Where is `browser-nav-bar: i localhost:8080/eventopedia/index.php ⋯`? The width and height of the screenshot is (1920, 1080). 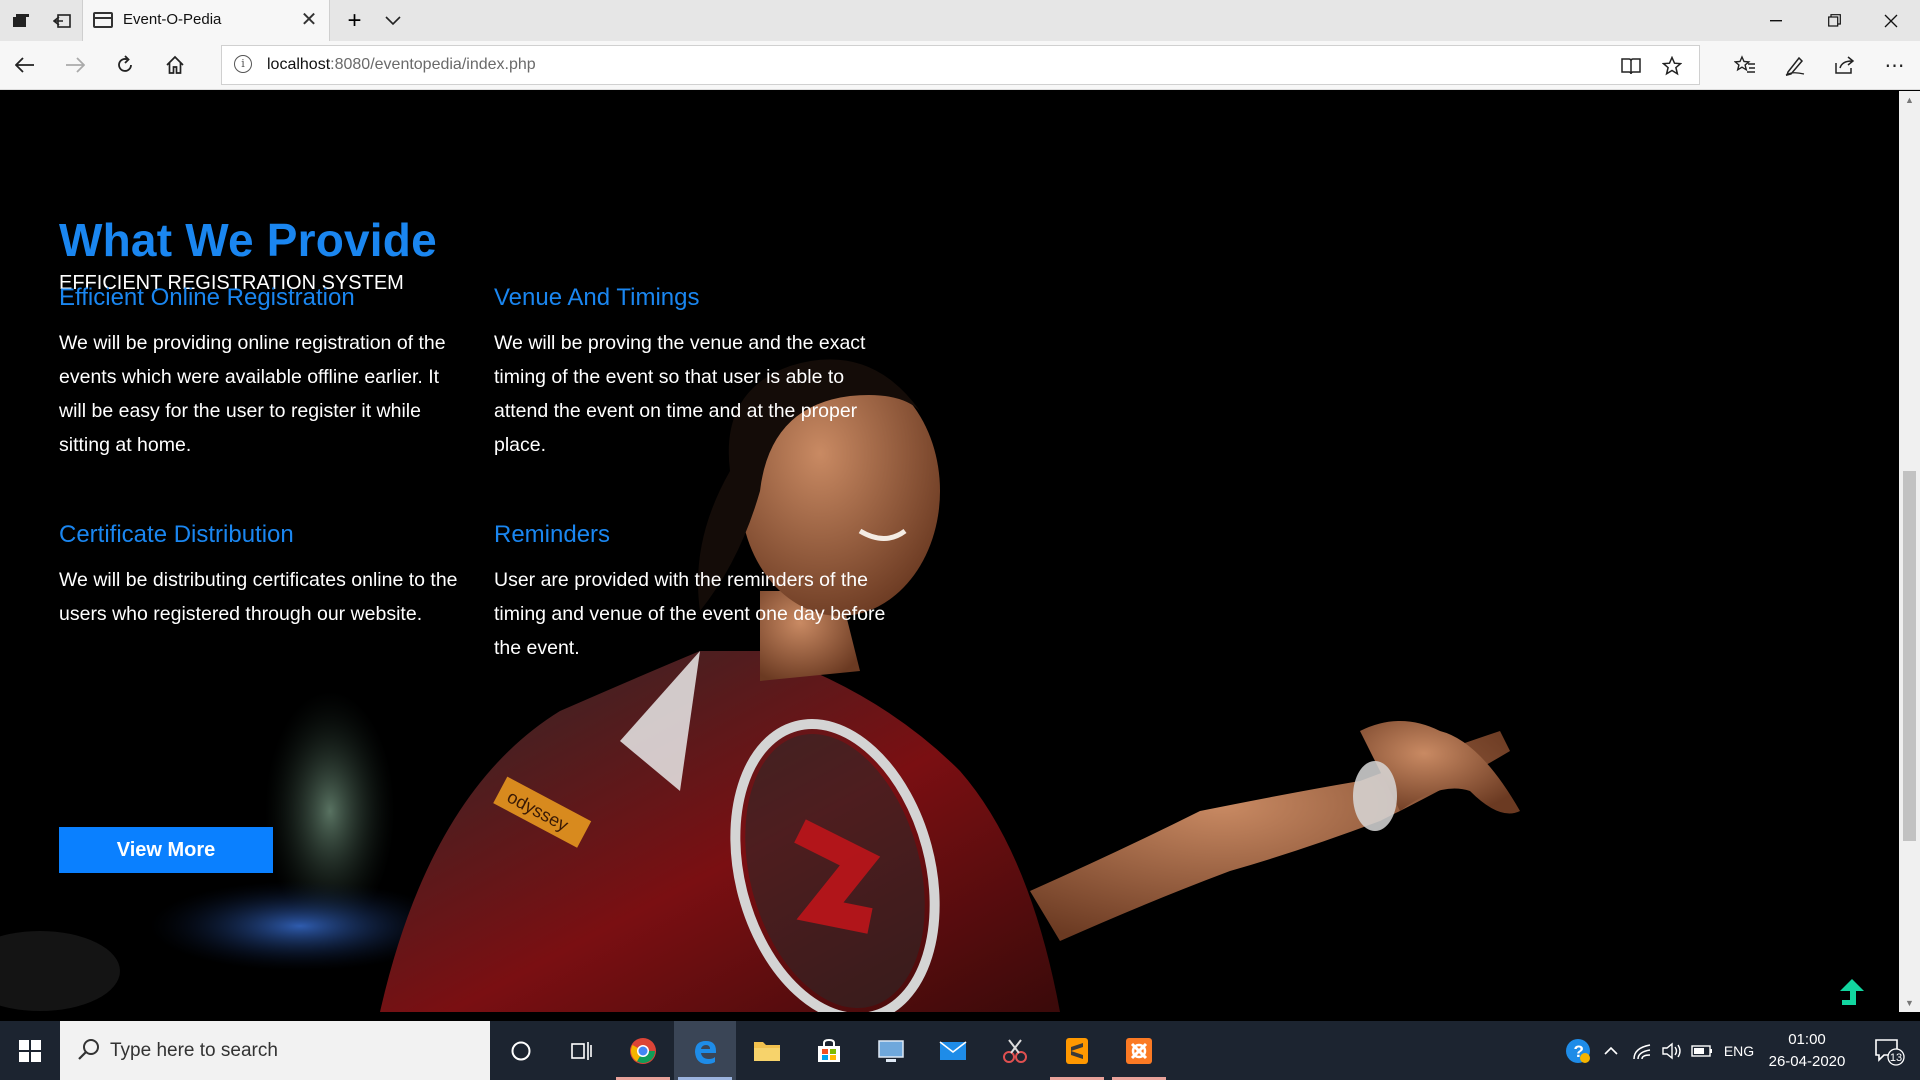
browser-nav-bar: i localhost:8080/eventopedia/index.php ⋯ is located at coordinates (960, 65).